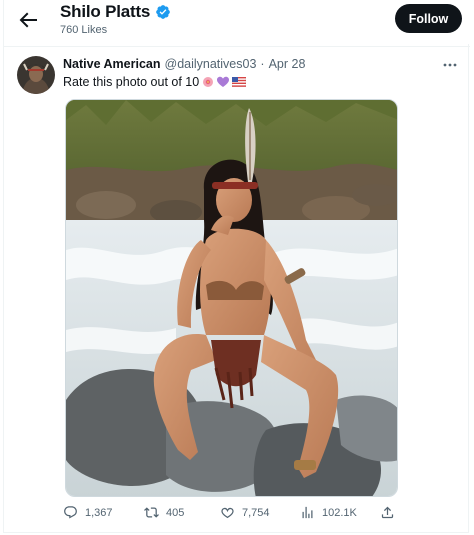 The width and height of the screenshot is (474, 535). I want to click on profile-name: Shilo Platts, so click(105, 11).